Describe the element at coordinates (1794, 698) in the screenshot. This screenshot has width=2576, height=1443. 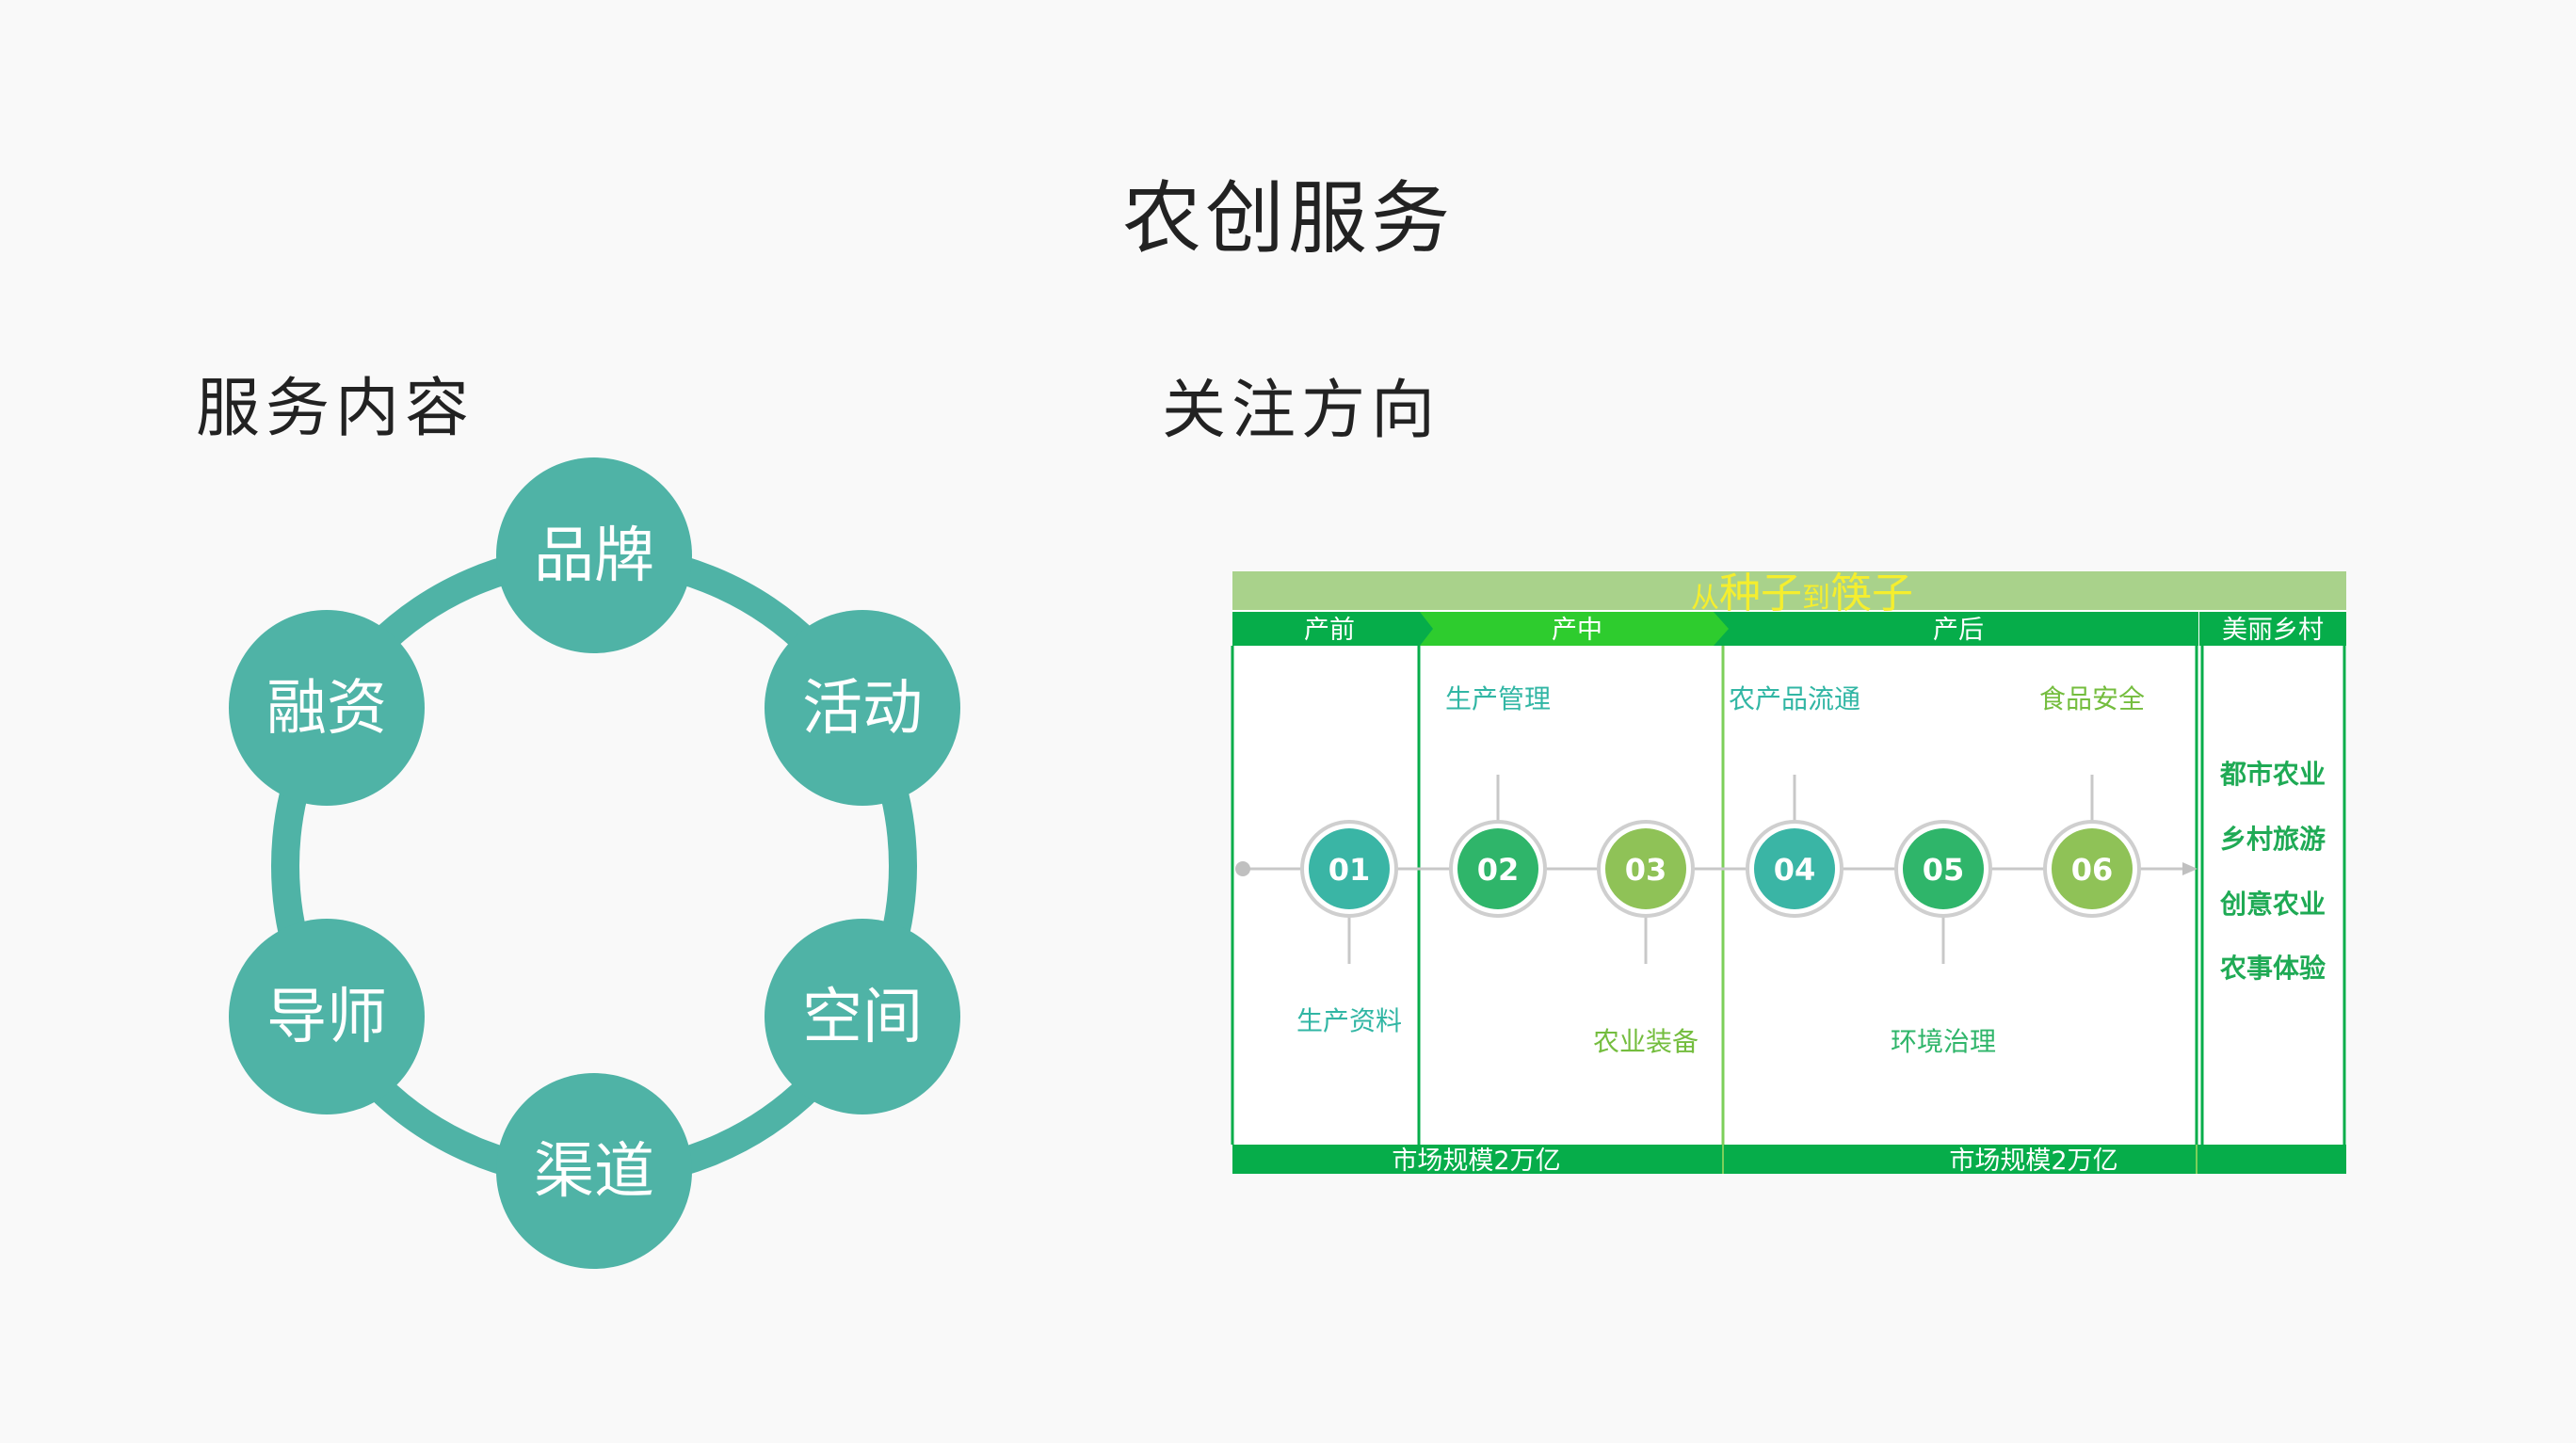
I see `step-label-04: 农产品流通` at that location.